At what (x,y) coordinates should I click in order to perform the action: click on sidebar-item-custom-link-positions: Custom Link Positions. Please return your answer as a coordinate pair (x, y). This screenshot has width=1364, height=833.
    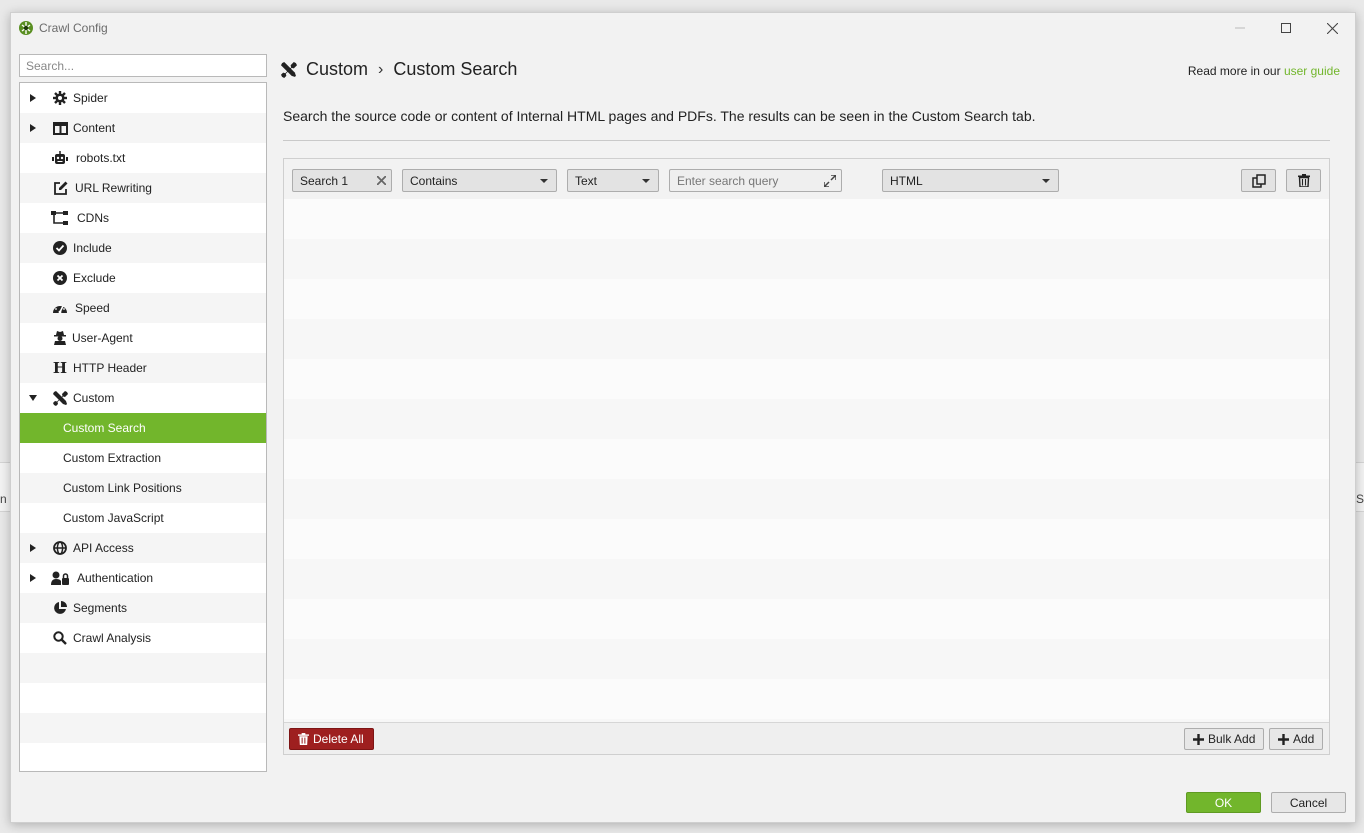
    Looking at the image, I should click on (143, 488).